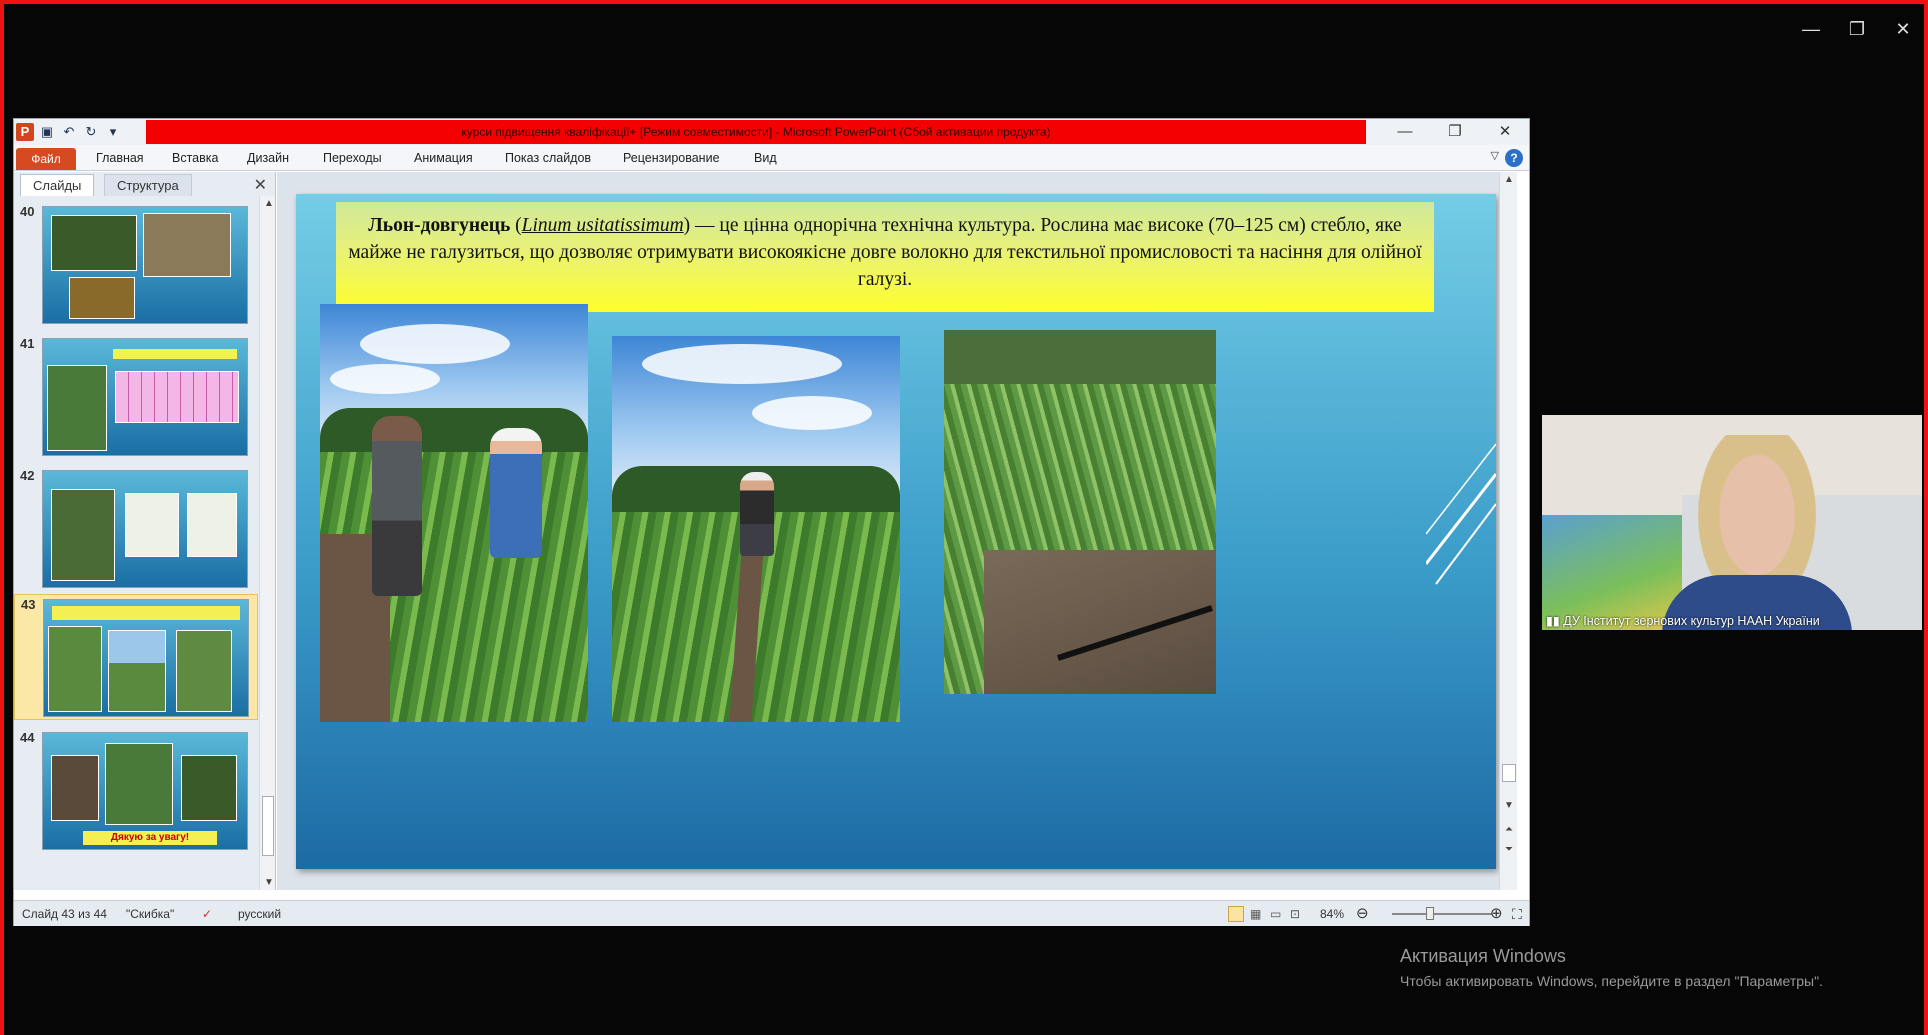 The image size is (1928, 1035). What do you see at coordinates (57, 185) in the screenshot?
I see `tab-slides: Слайды` at bounding box center [57, 185].